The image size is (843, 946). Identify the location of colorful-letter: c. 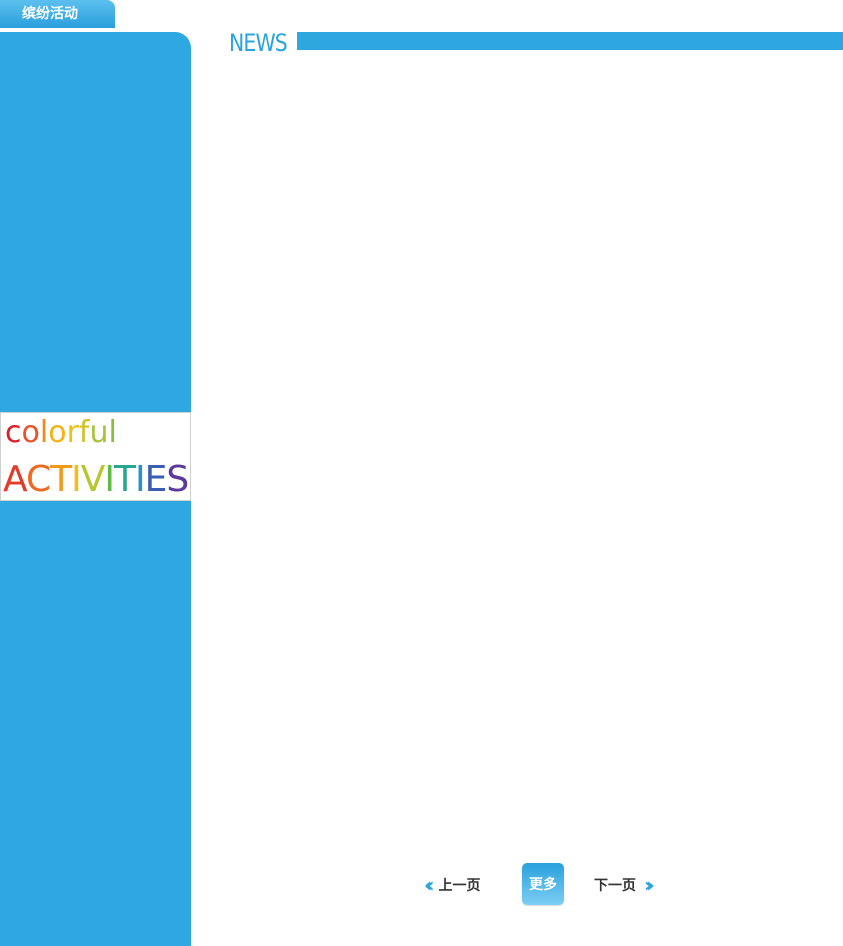
(13, 432).